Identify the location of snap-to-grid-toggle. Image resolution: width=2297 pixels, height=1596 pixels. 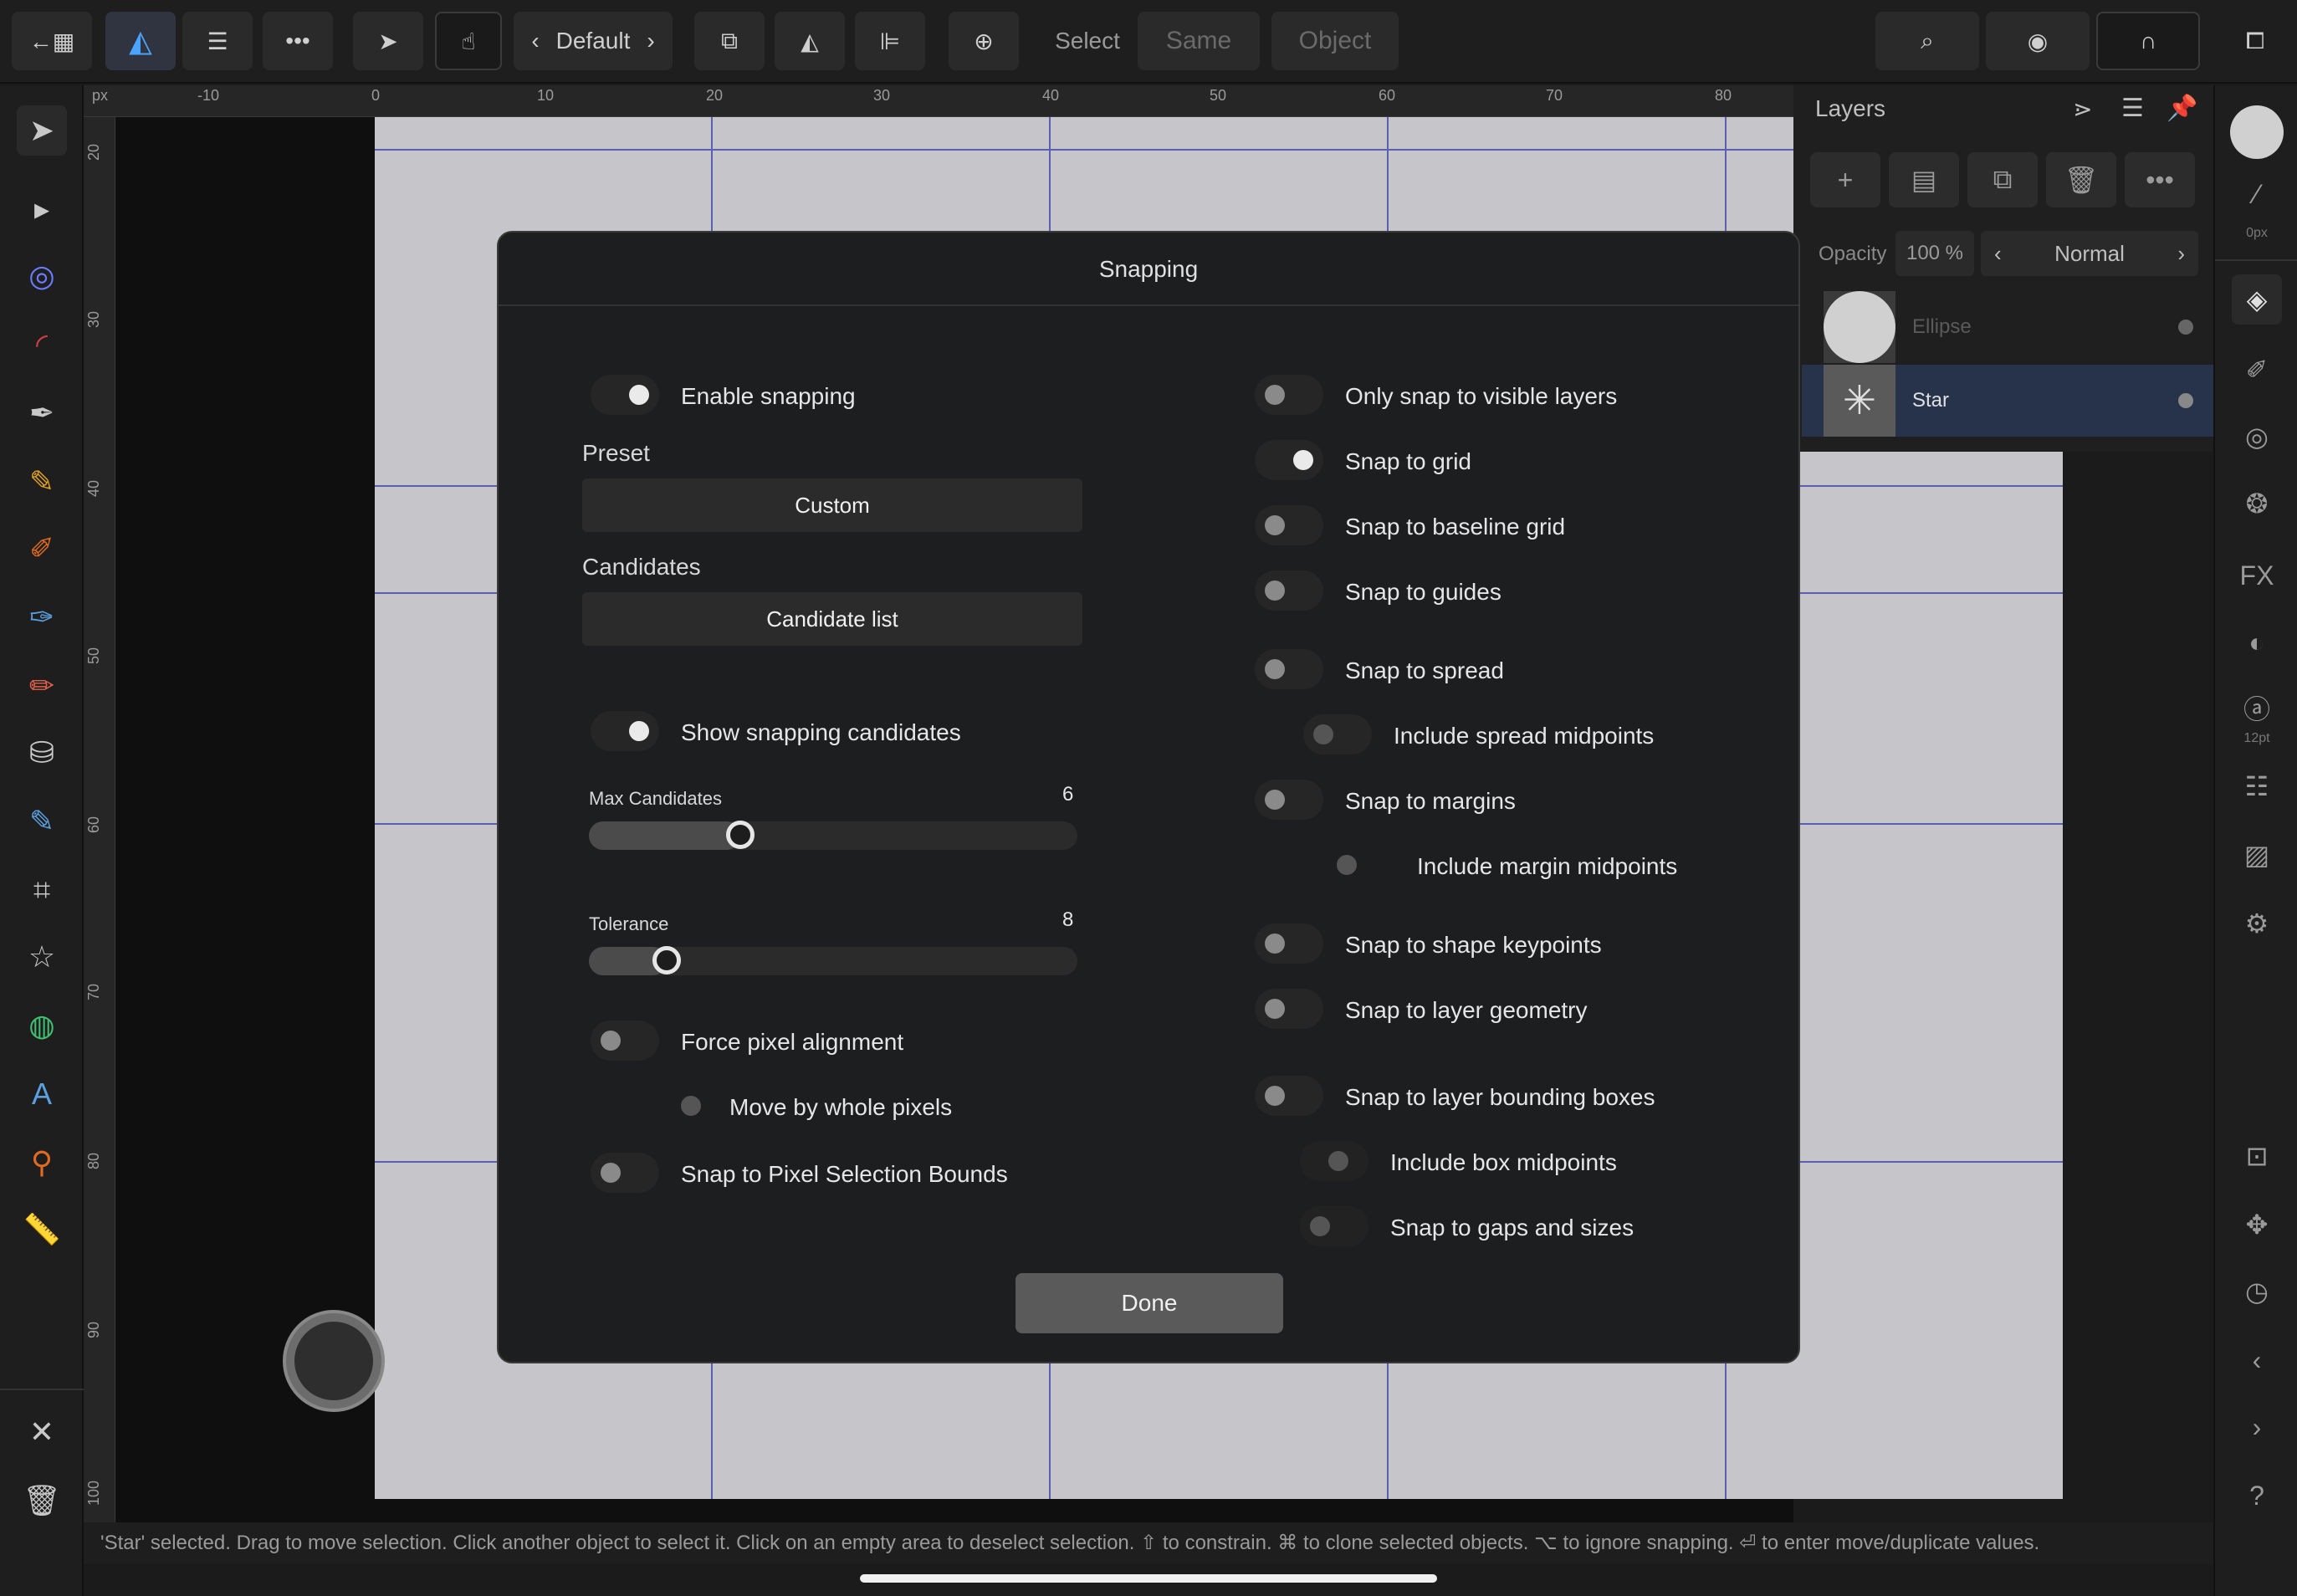
(1289, 460).